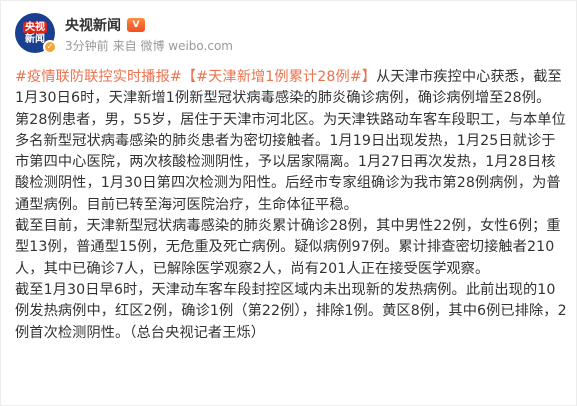 The height and width of the screenshot is (406, 577). I want to click on vip-badge-icon: V, so click(136, 25).